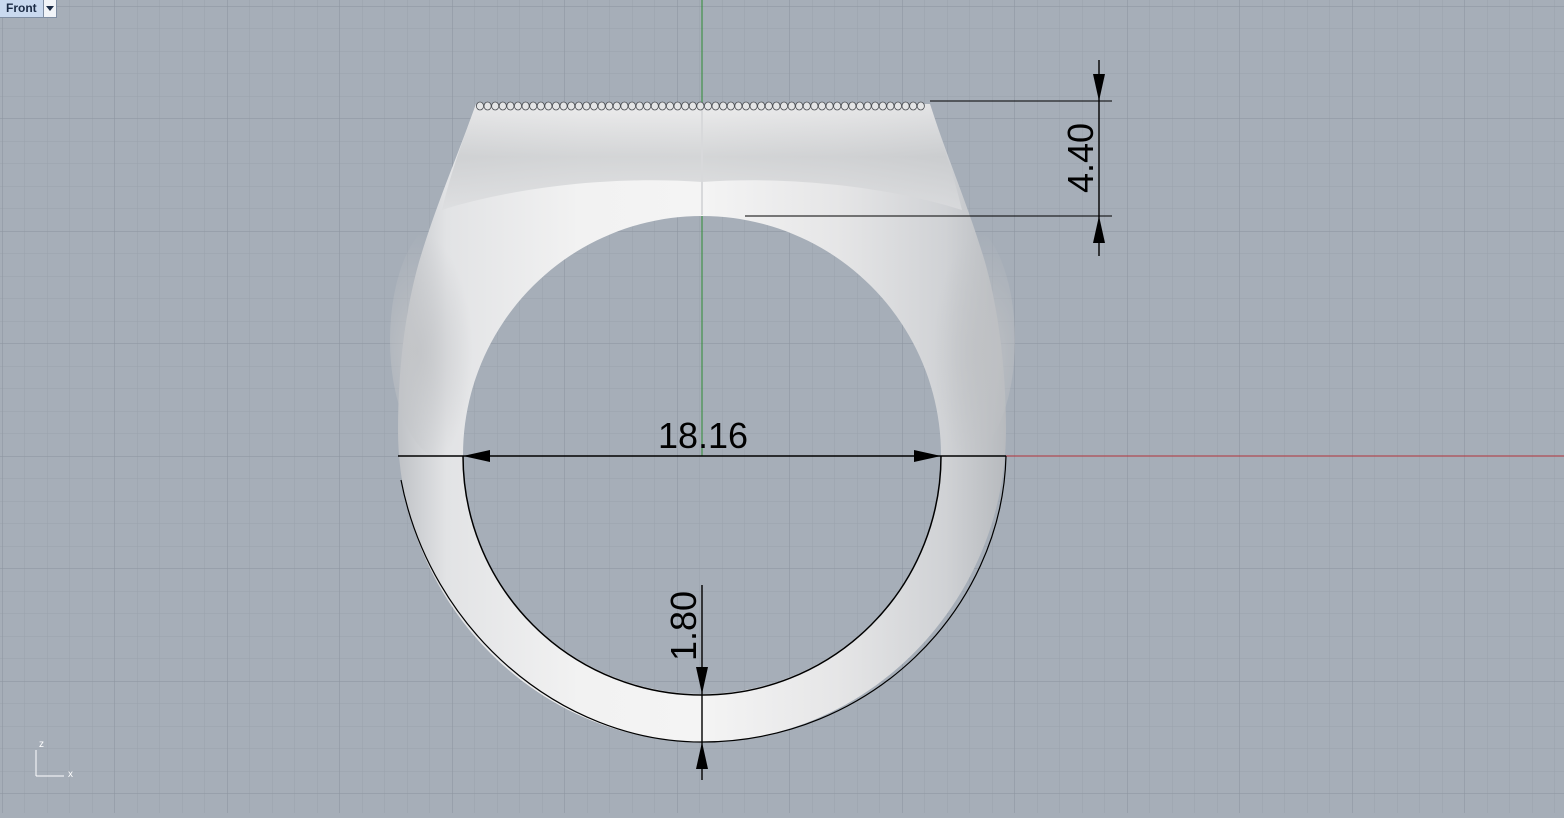 The height and width of the screenshot is (818, 1564). I want to click on axis-widget-x-label: x, so click(70, 774).